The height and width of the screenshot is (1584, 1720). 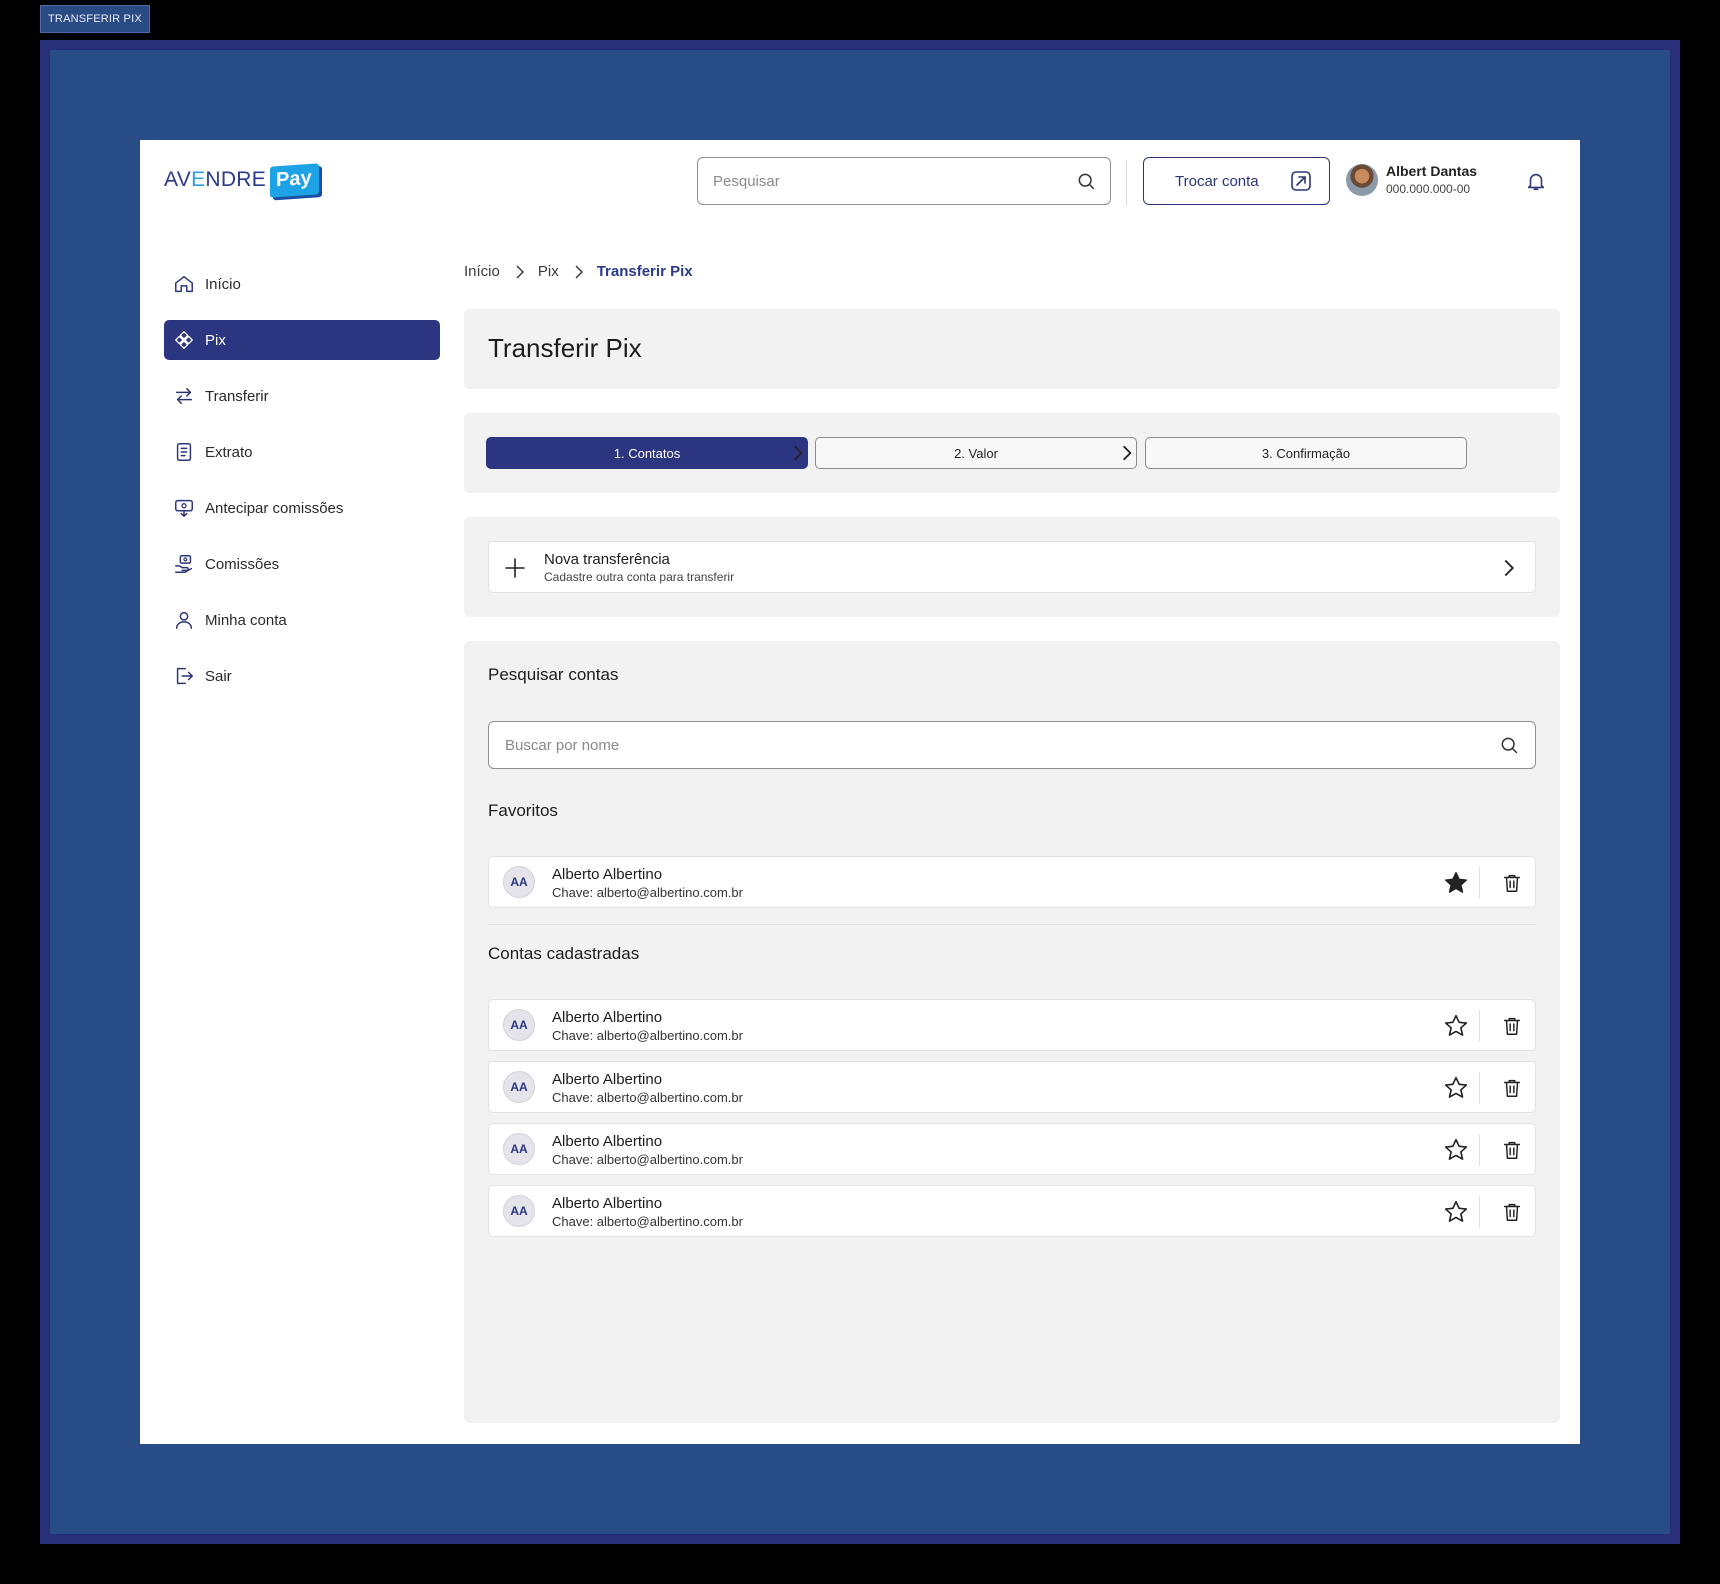 What do you see at coordinates (184, 508) in the screenshot?
I see `advance-money-icon` at bounding box center [184, 508].